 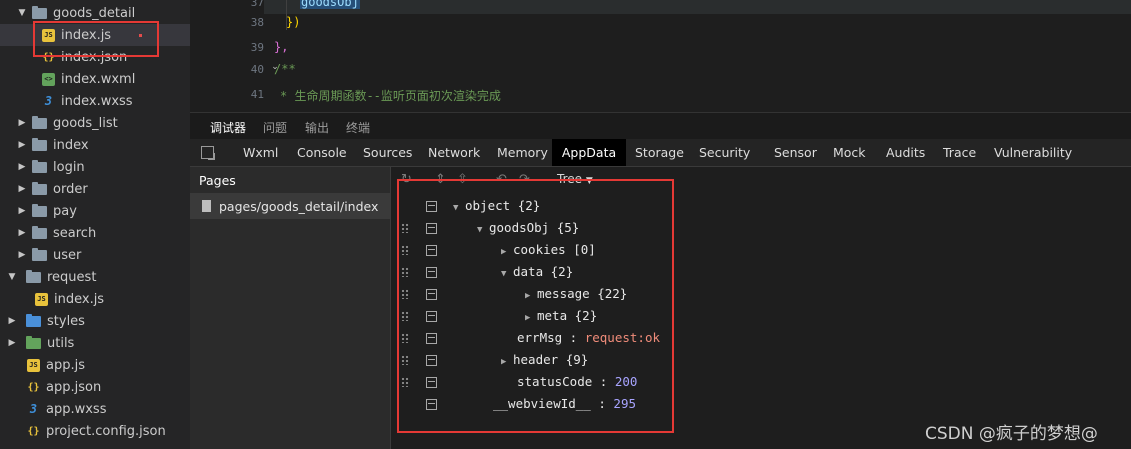 I want to click on devtools-top-tabs: 调试器 问题 输出 终端, so click(x=660, y=127).